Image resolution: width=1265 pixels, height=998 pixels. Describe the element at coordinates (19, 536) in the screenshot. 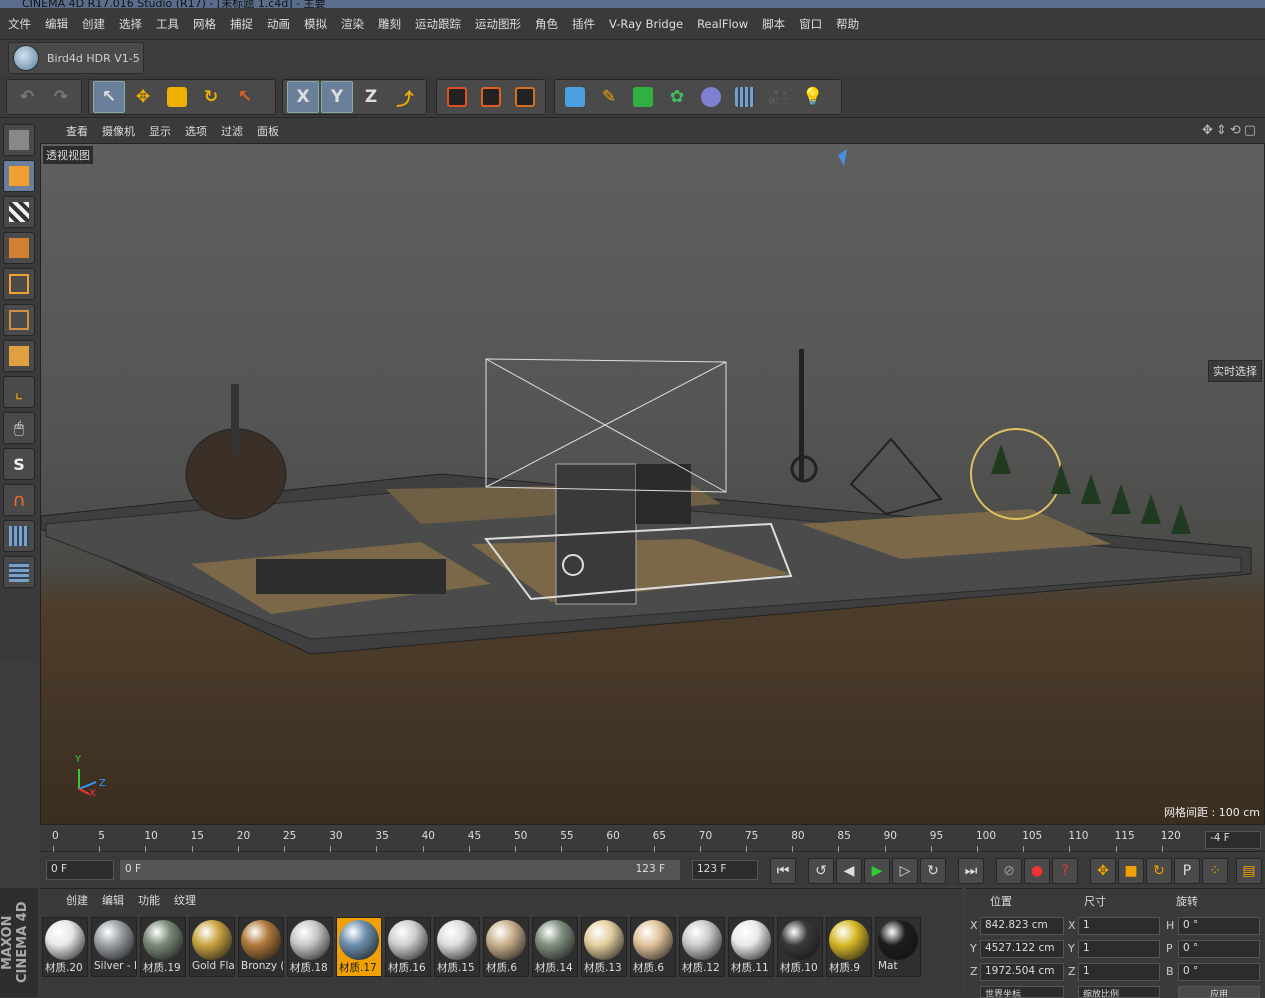

I see `lock-workplane-icon` at that location.